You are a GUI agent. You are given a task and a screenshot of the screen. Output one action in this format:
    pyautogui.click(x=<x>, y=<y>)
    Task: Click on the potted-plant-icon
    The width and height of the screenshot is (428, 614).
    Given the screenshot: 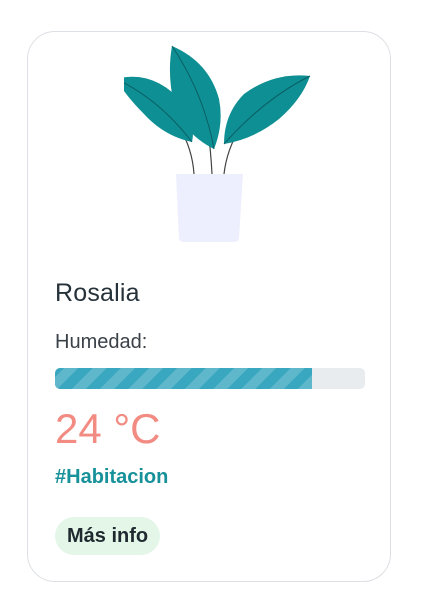 What is the action you would take?
    pyautogui.click(x=217, y=143)
    